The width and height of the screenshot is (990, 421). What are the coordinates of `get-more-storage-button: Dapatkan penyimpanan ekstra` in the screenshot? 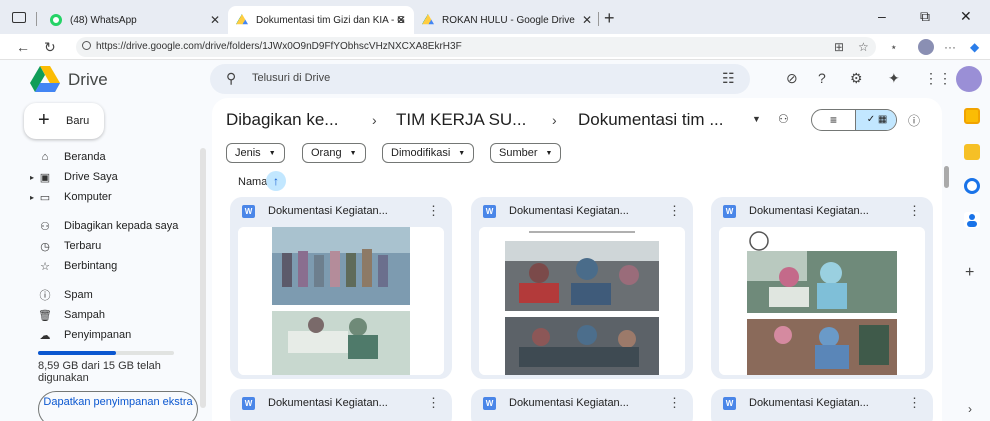 It's located at (118, 406).